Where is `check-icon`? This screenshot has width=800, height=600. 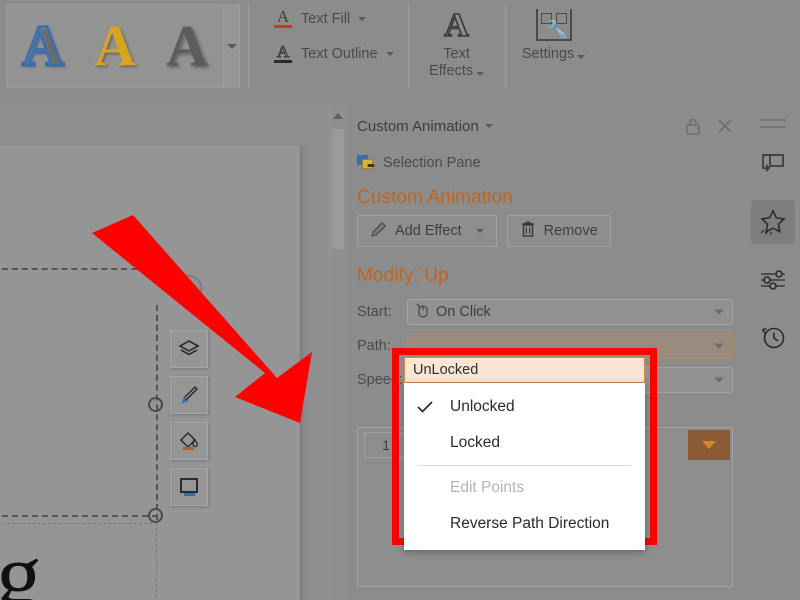 check-icon is located at coordinates (433, 407).